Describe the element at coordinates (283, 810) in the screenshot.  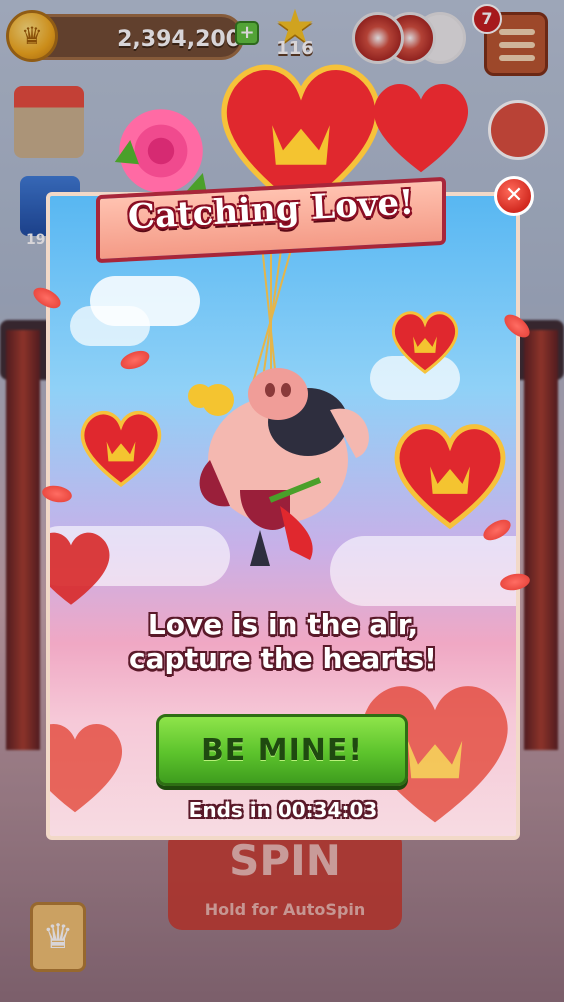
I see `event-timer: Ends in 00:34:03` at that location.